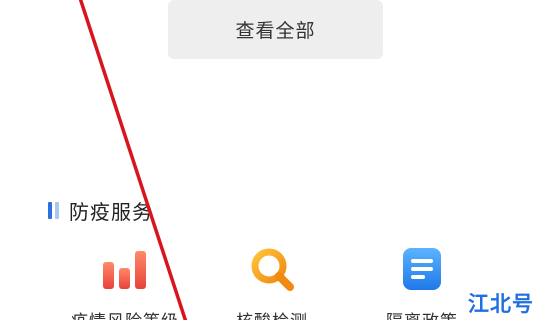  I want to click on service-item-nucleic-test: 核酸检测, so click(272, 282).